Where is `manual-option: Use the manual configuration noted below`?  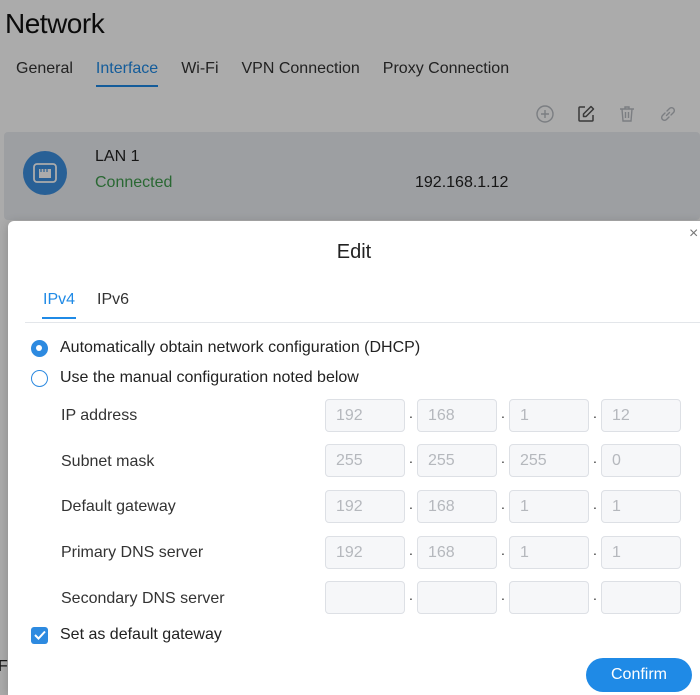
manual-option: Use the manual configuration noted below is located at coordinates (195, 378).